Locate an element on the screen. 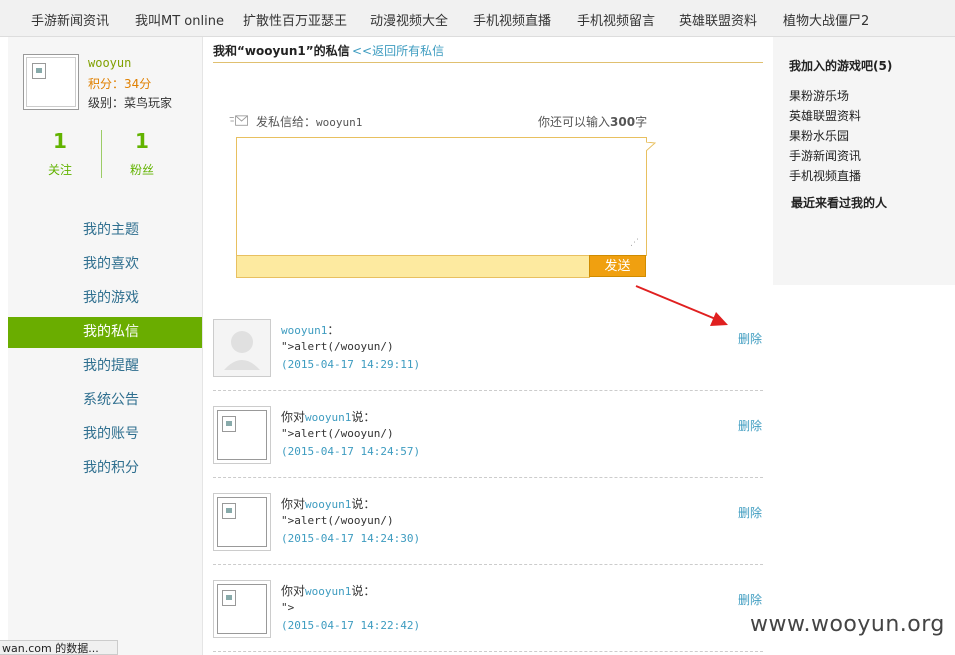 Image resolution: width=955 pixels, height=655 pixels. composer-recipient: wooyun1 is located at coordinates (339, 122).